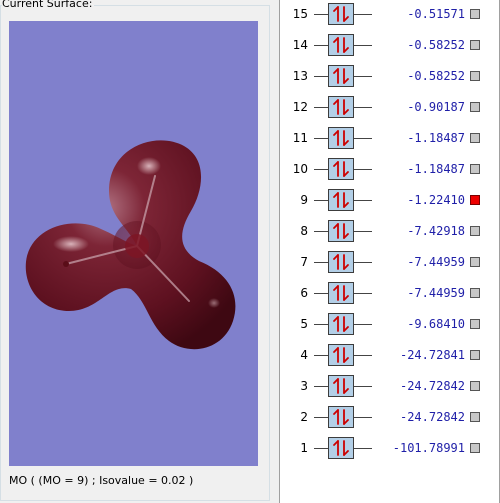 The height and width of the screenshot is (503, 500). I want to click on orbital-energy-value: -1.22410, so click(436, 200).